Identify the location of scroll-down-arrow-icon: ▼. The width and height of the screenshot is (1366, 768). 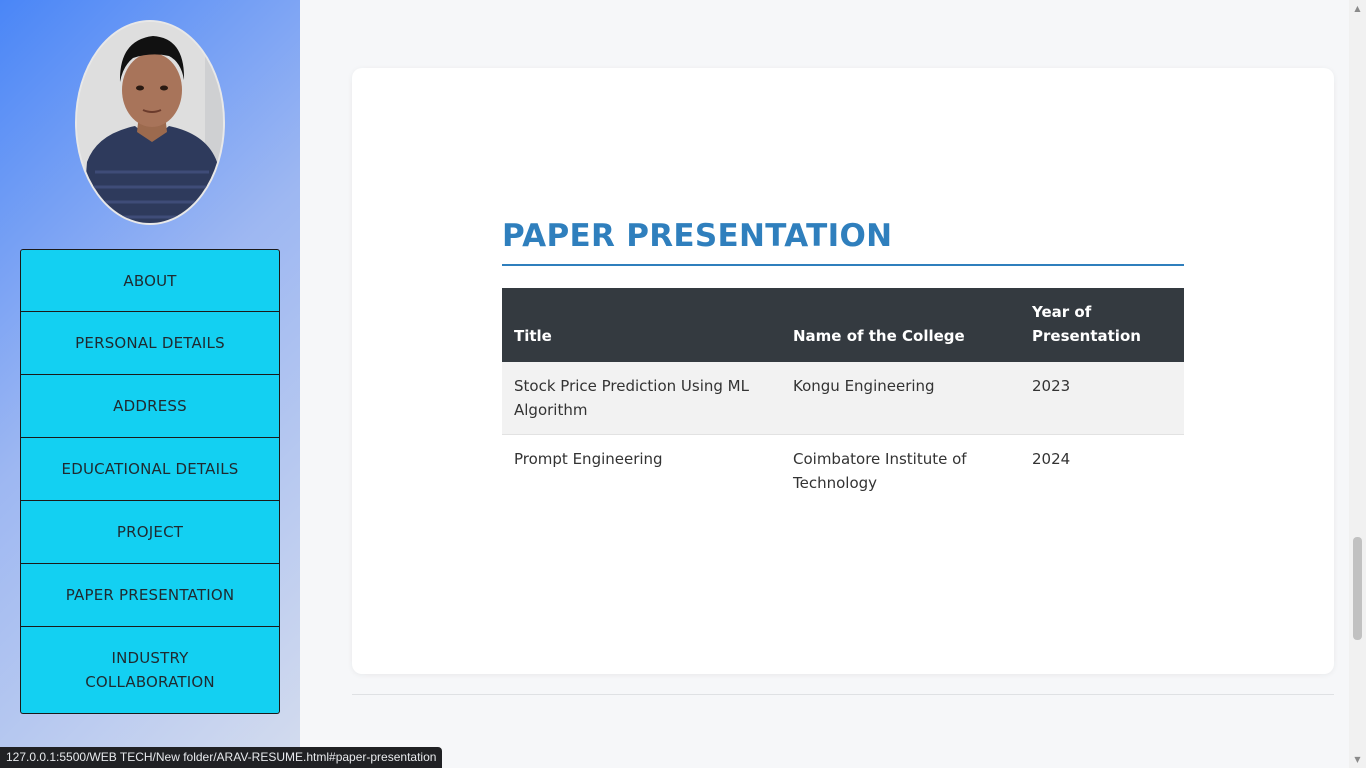
(1357, 759).